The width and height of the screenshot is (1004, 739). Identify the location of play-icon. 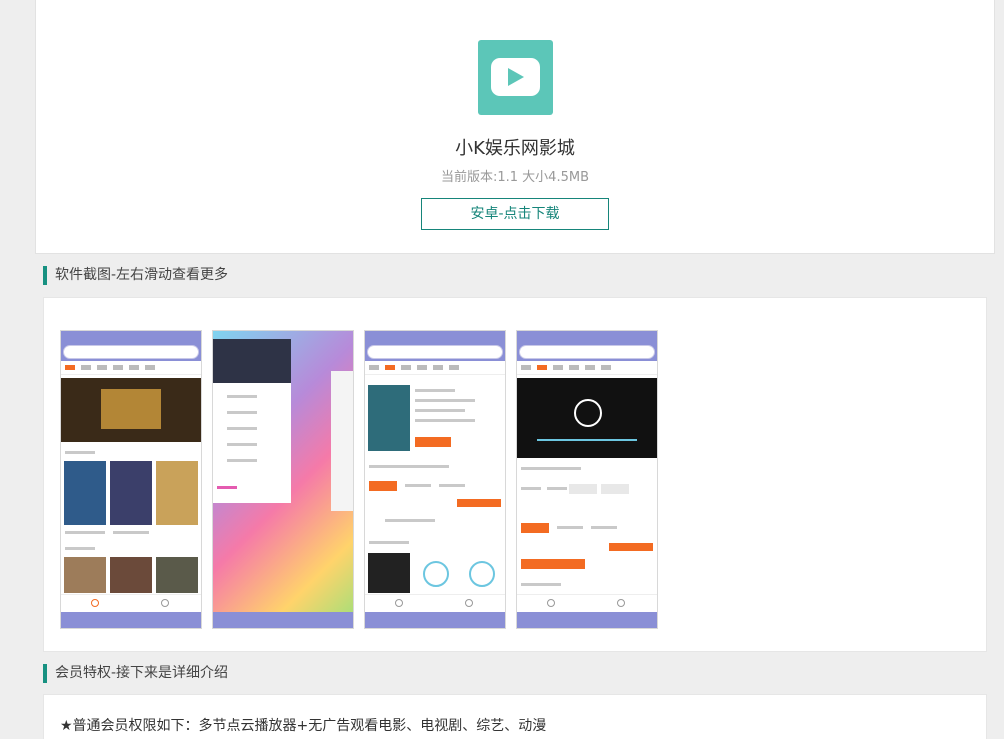
(515, 77).